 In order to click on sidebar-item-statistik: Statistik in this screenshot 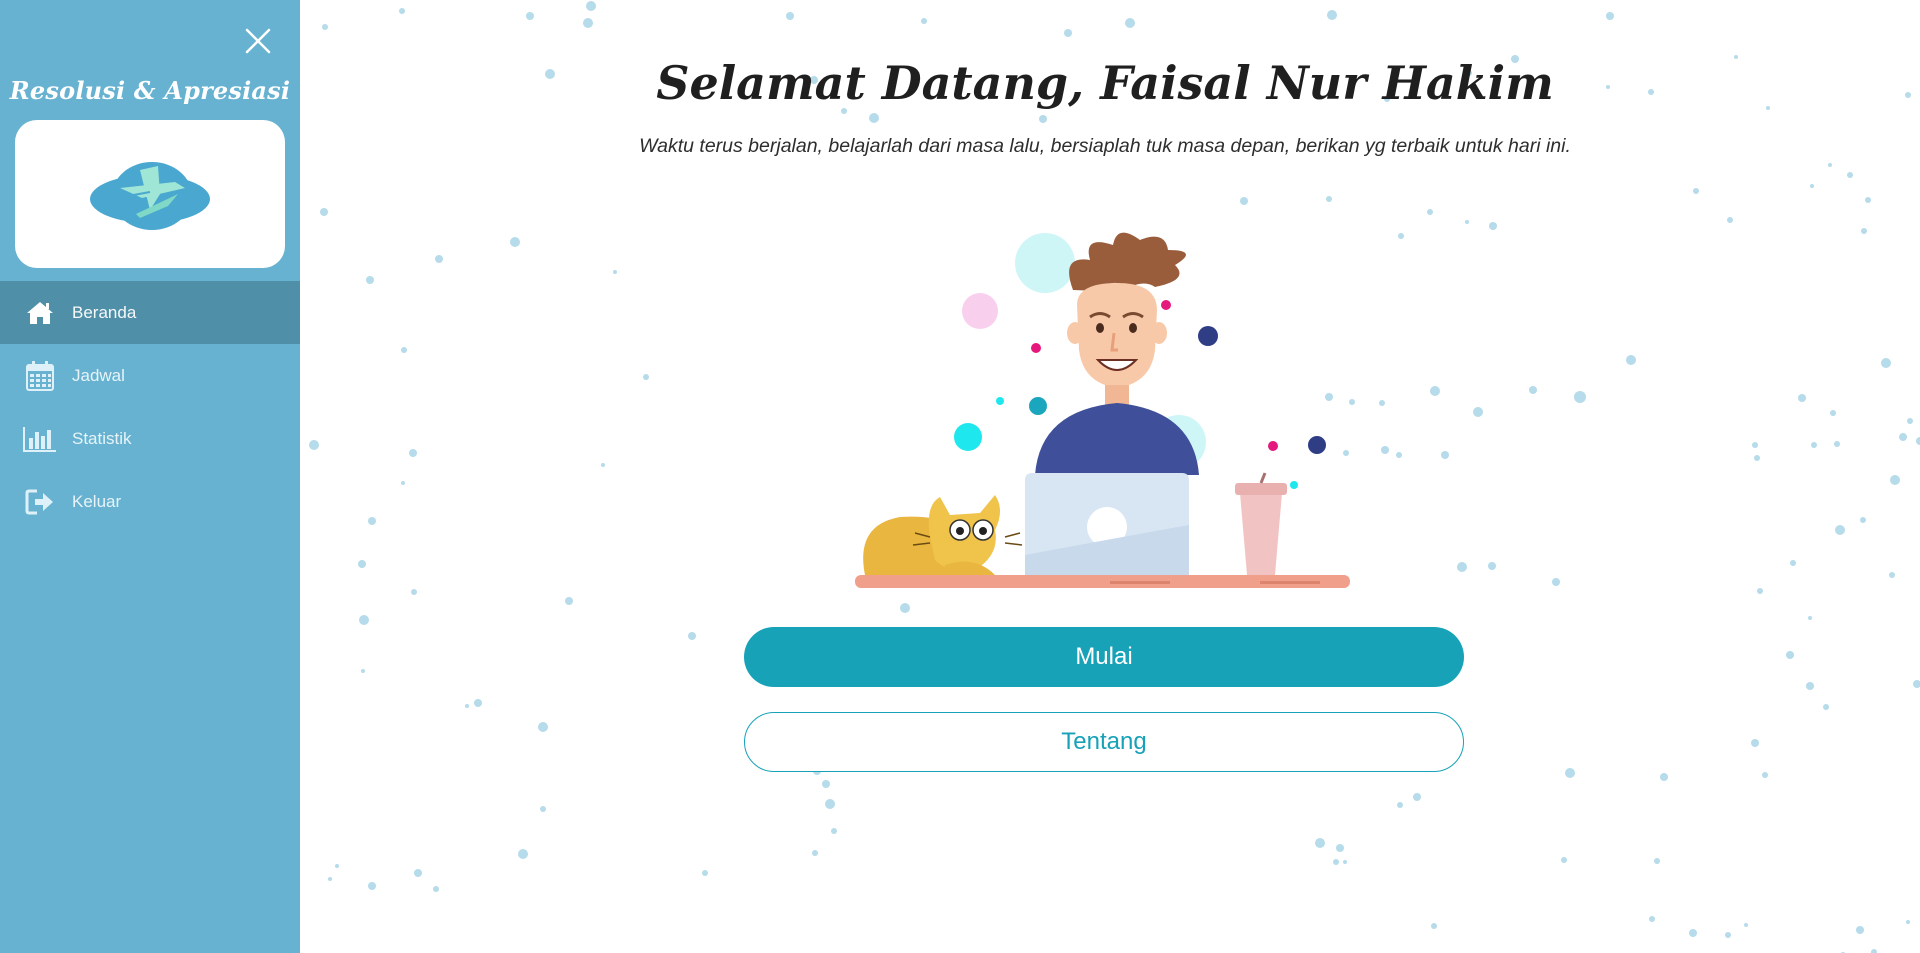, I will do `click(150, 438)`.